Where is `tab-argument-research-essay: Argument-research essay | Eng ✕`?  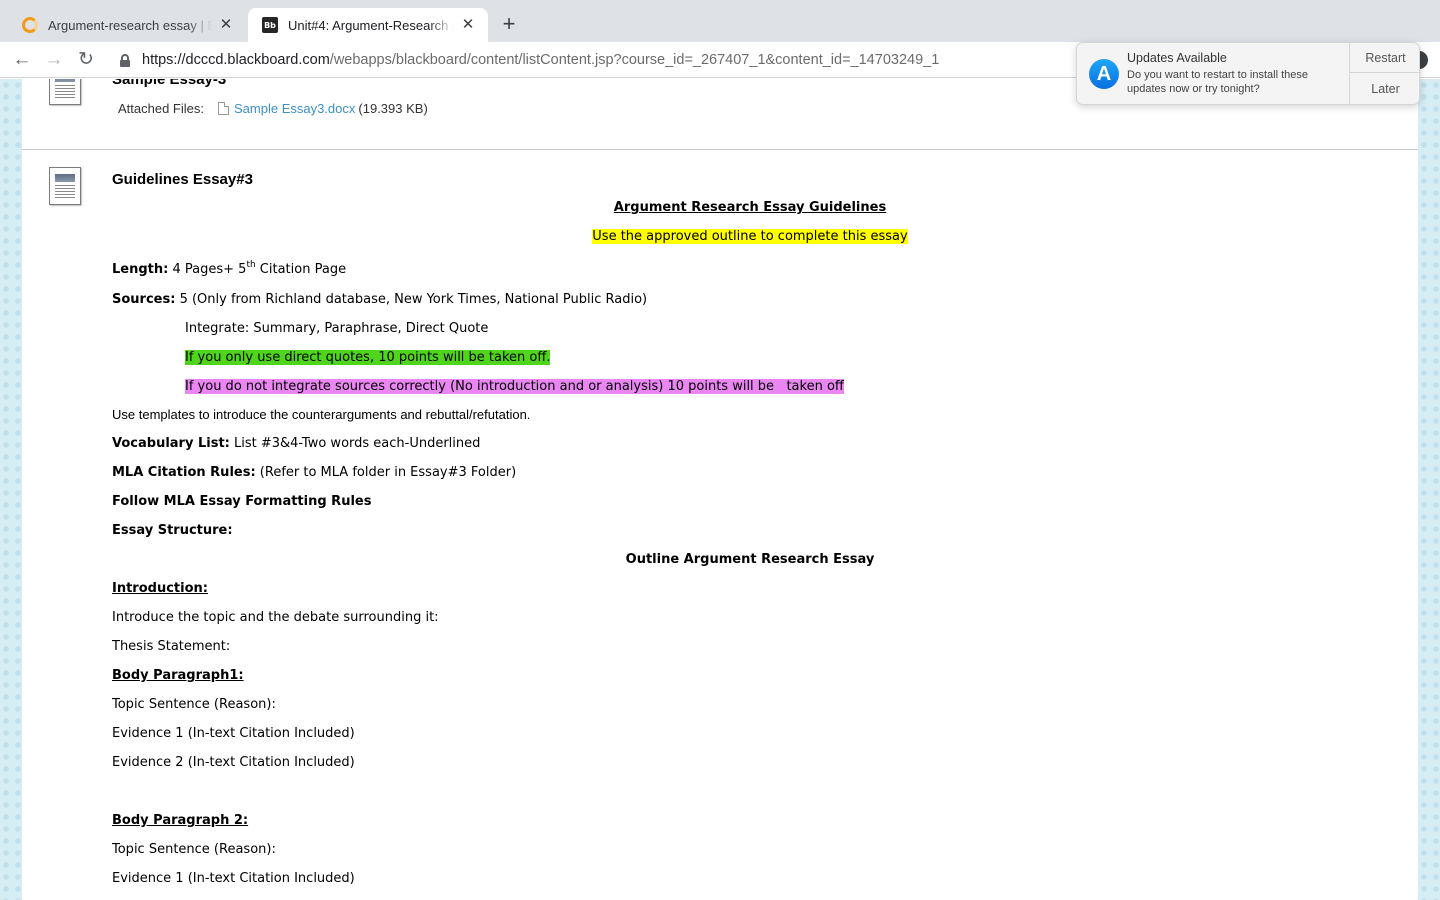 tab-argument-research-essay: Argument-research essay | Eng ✕ is located at coordinates (127, 25).